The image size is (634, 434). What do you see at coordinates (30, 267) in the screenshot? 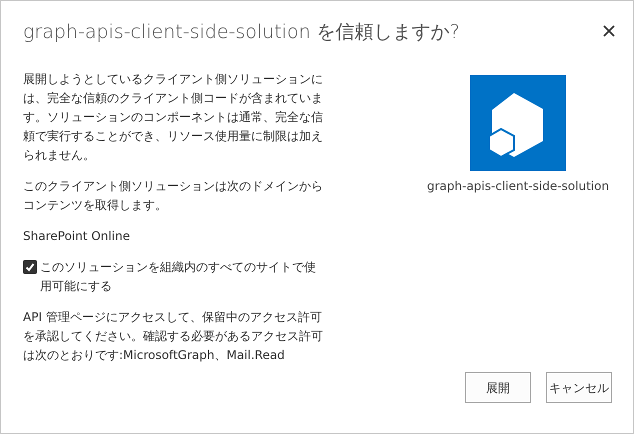
I see `checkbox` at bounding box center [30, 267].